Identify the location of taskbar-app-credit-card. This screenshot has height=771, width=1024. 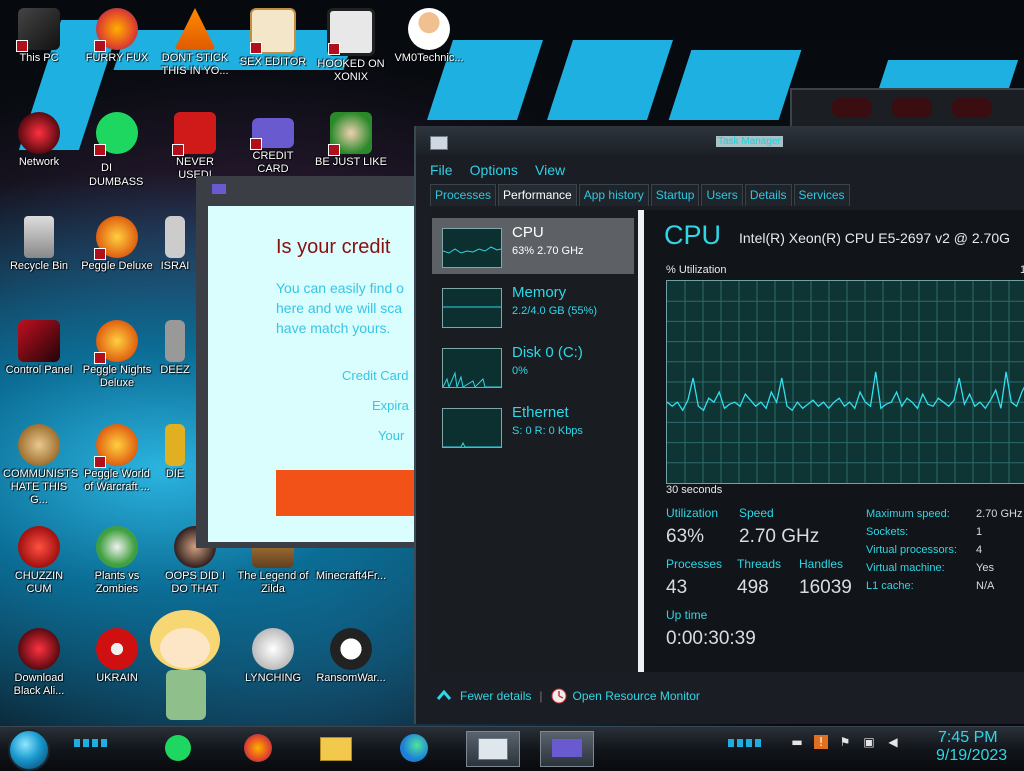
(567, 749).